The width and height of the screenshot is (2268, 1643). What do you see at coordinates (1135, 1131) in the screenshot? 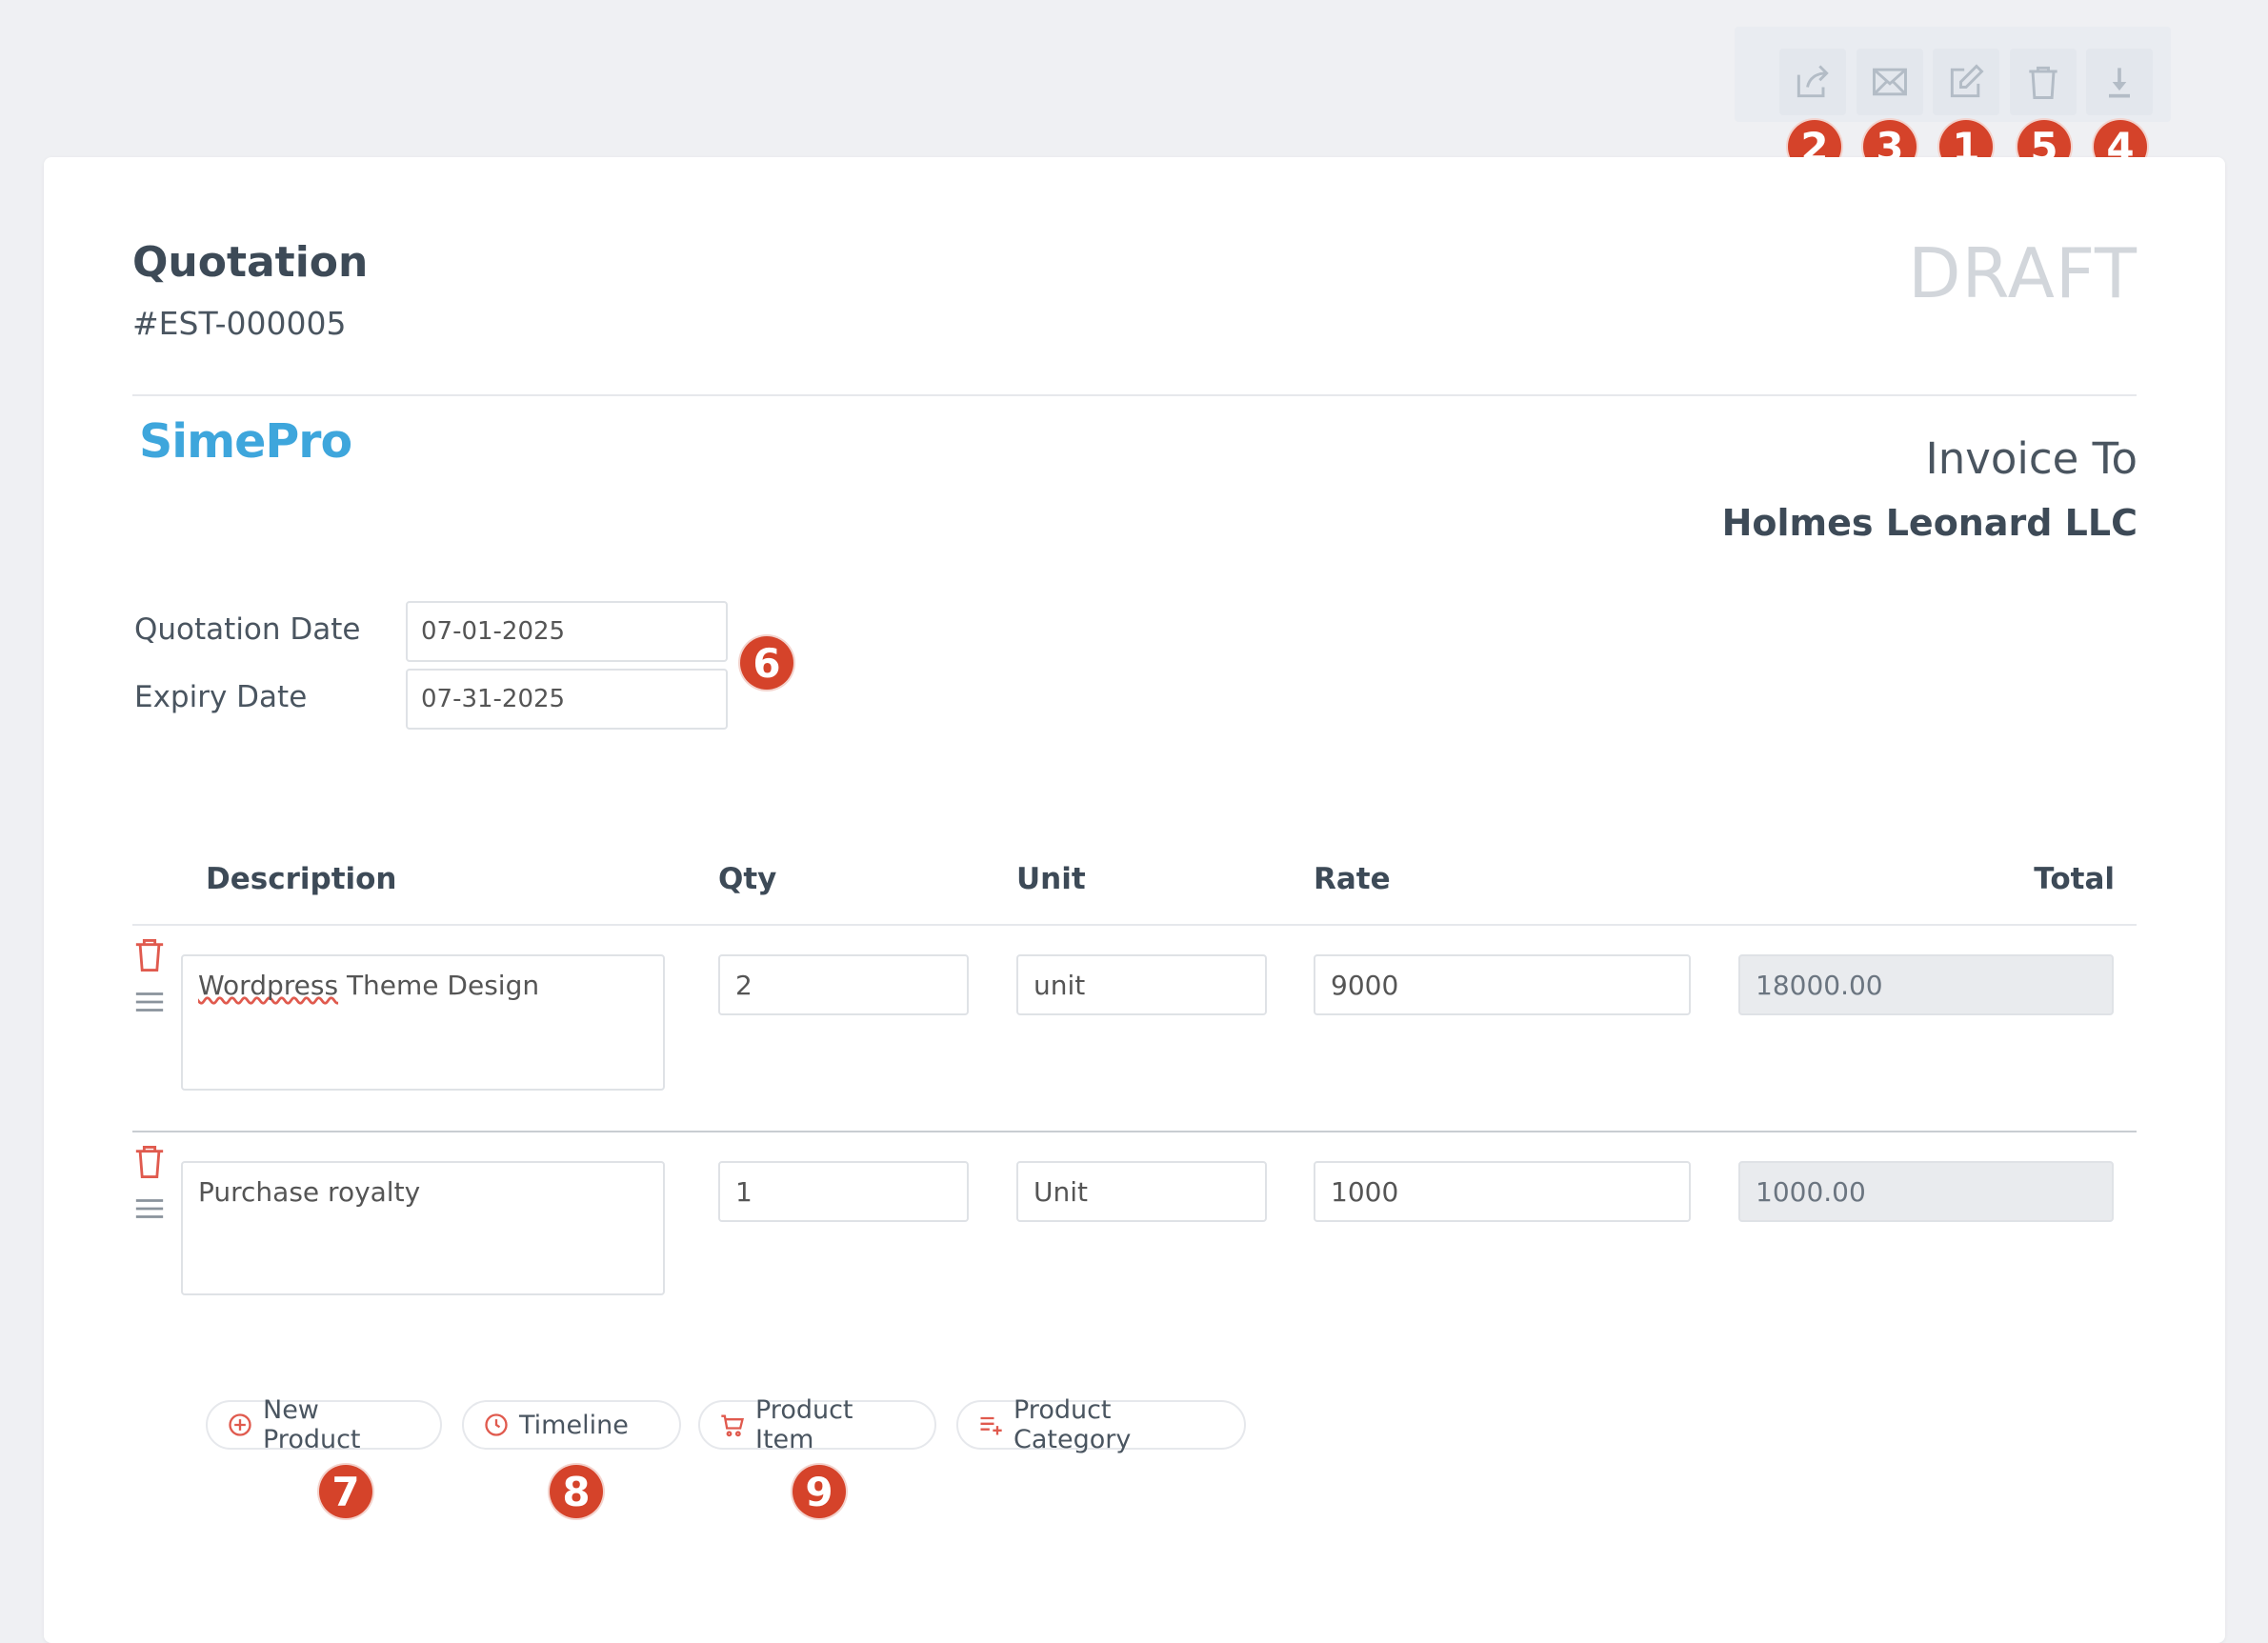
I see `row-divider` at bounding box center [1135, 1131].